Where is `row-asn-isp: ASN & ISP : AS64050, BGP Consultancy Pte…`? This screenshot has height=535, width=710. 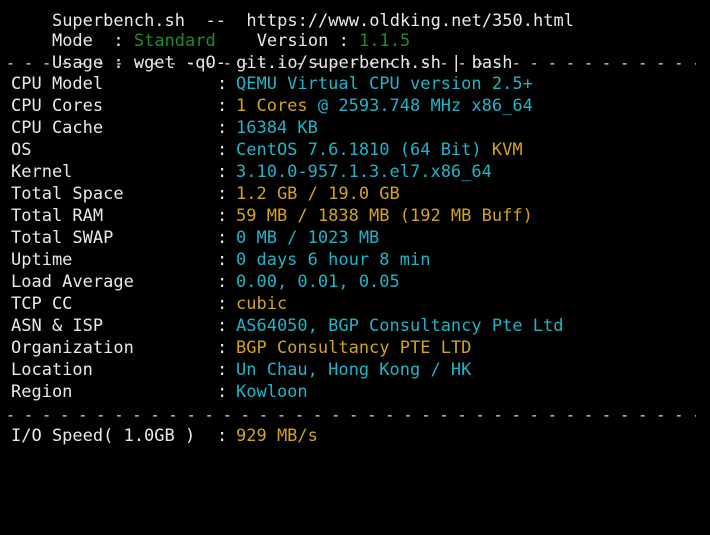
row-asn-isp: ASN & ISP : AS64050, BGP Consultancy Pte… is located at coordinates (356, 326).